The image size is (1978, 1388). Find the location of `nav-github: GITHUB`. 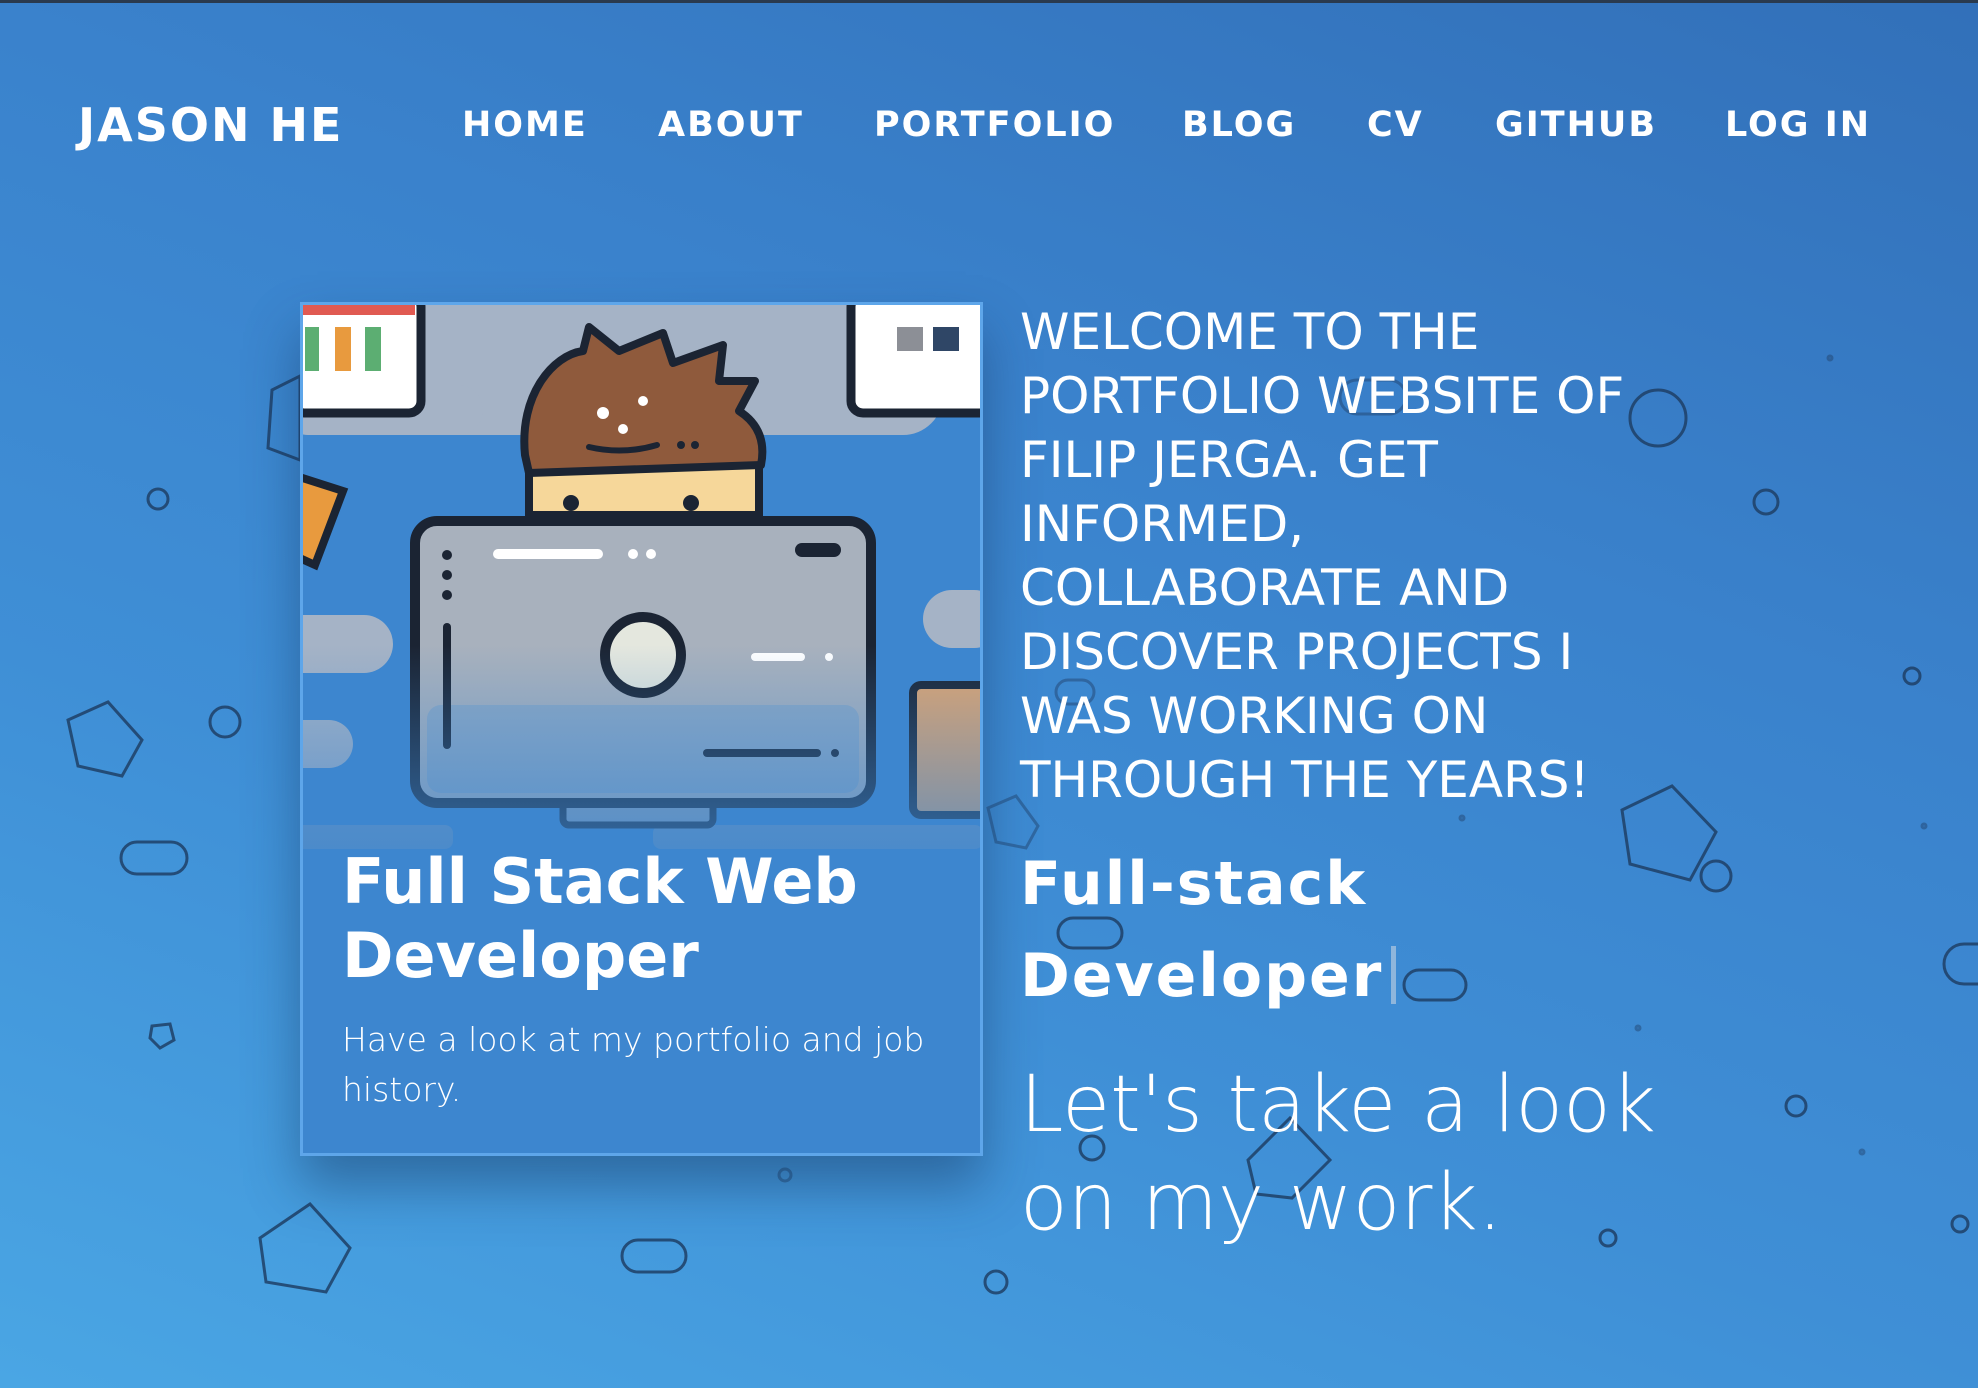

nav-github: GITHUB is located at coordinates (1576, 125).